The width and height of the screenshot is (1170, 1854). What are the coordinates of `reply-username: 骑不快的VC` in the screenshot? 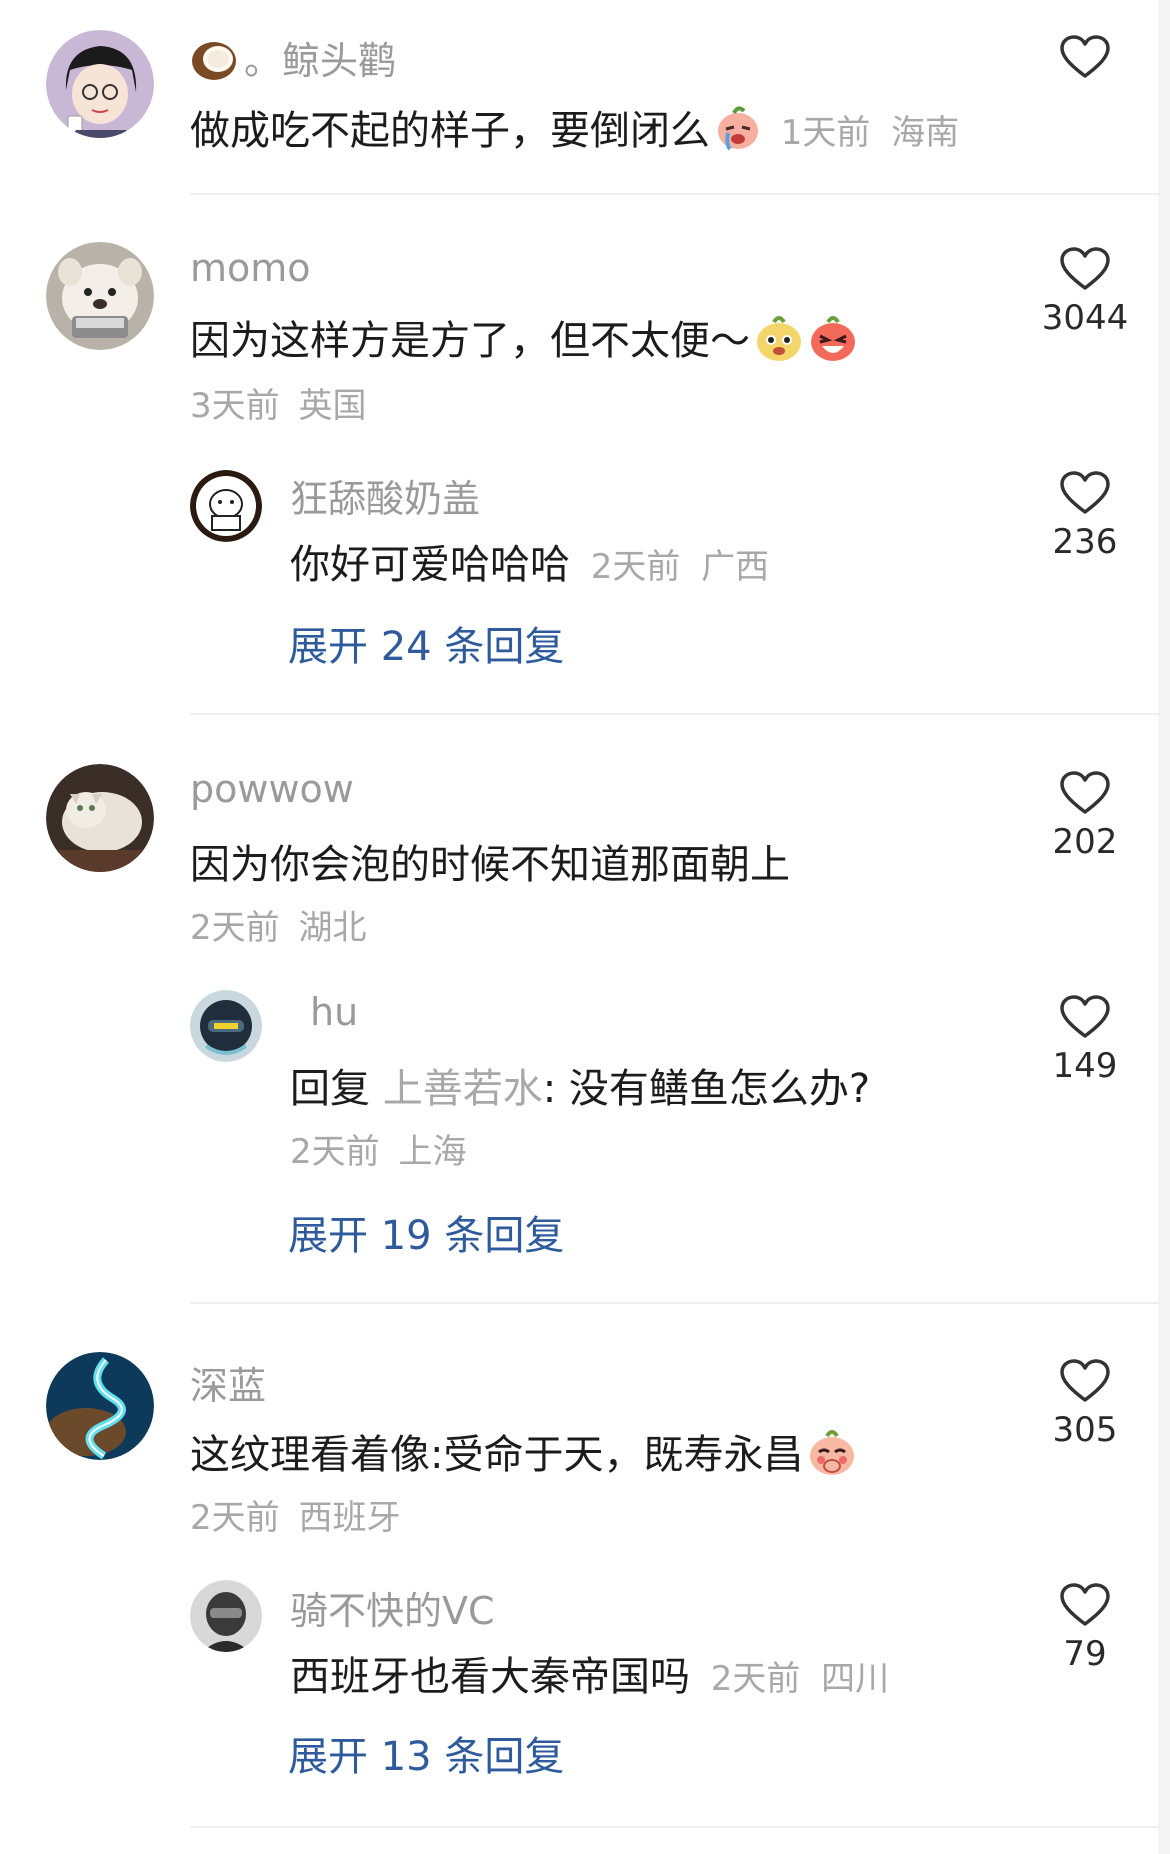 It's located at (392, 1607).